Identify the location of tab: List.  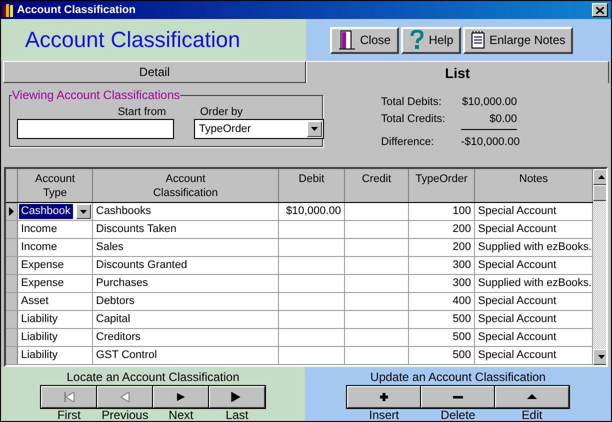
(457, 72).